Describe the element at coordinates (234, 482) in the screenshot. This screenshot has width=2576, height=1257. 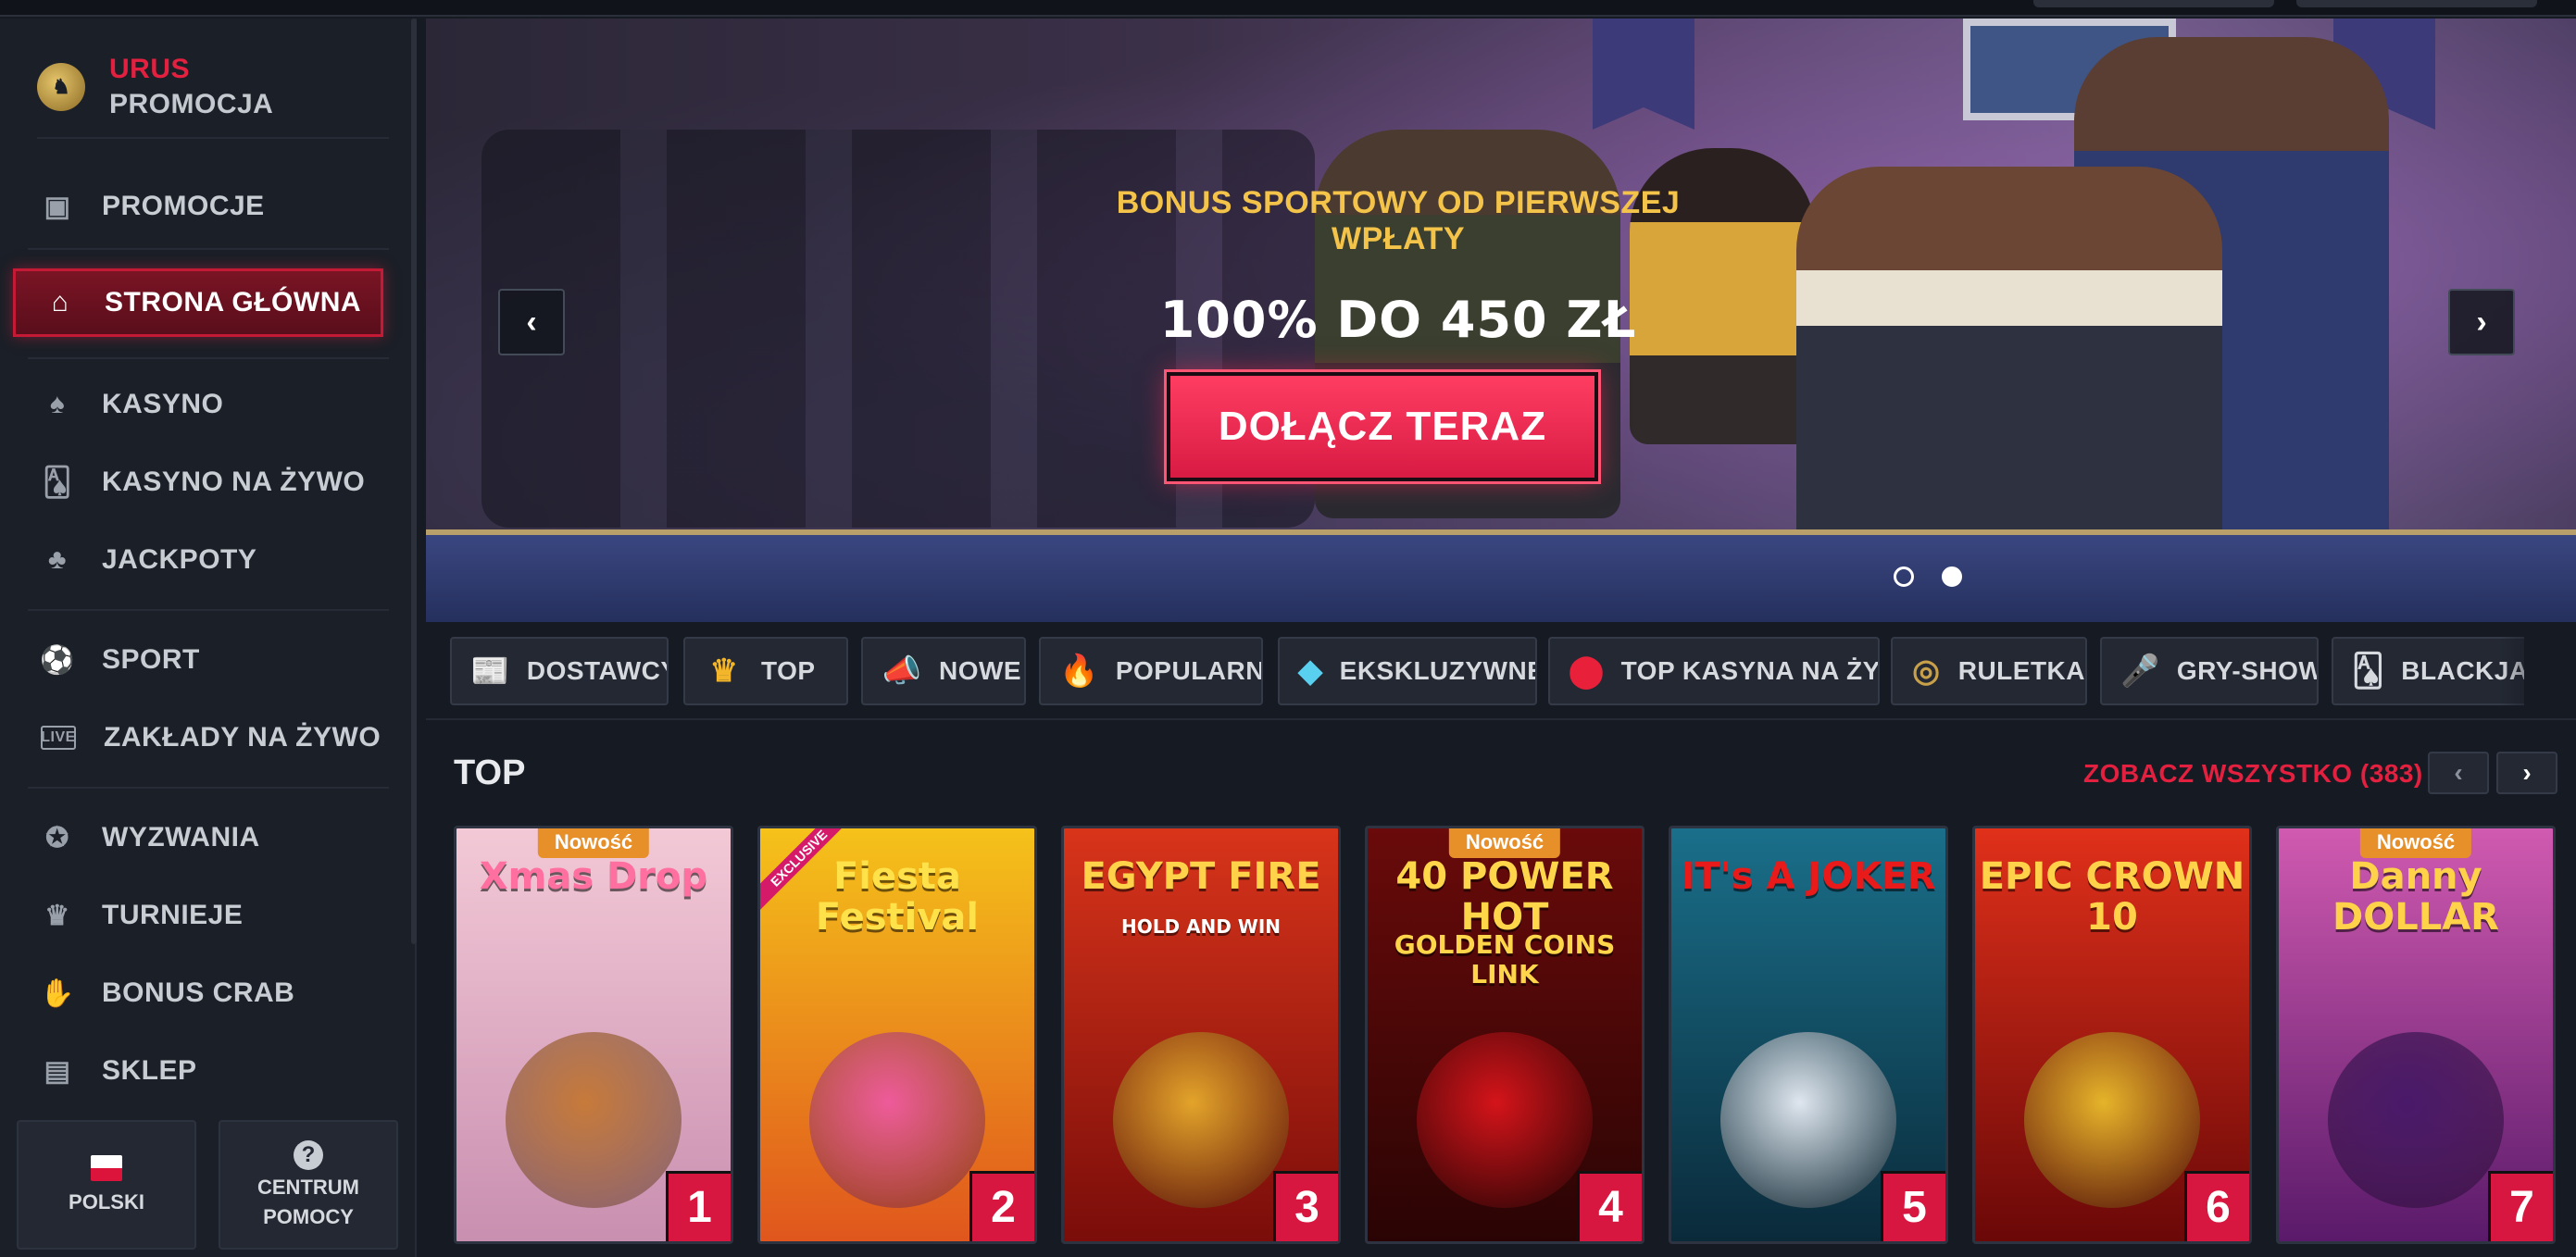
I see `sidebar-item-label: KASYNO NA ŻYWO` at that location.